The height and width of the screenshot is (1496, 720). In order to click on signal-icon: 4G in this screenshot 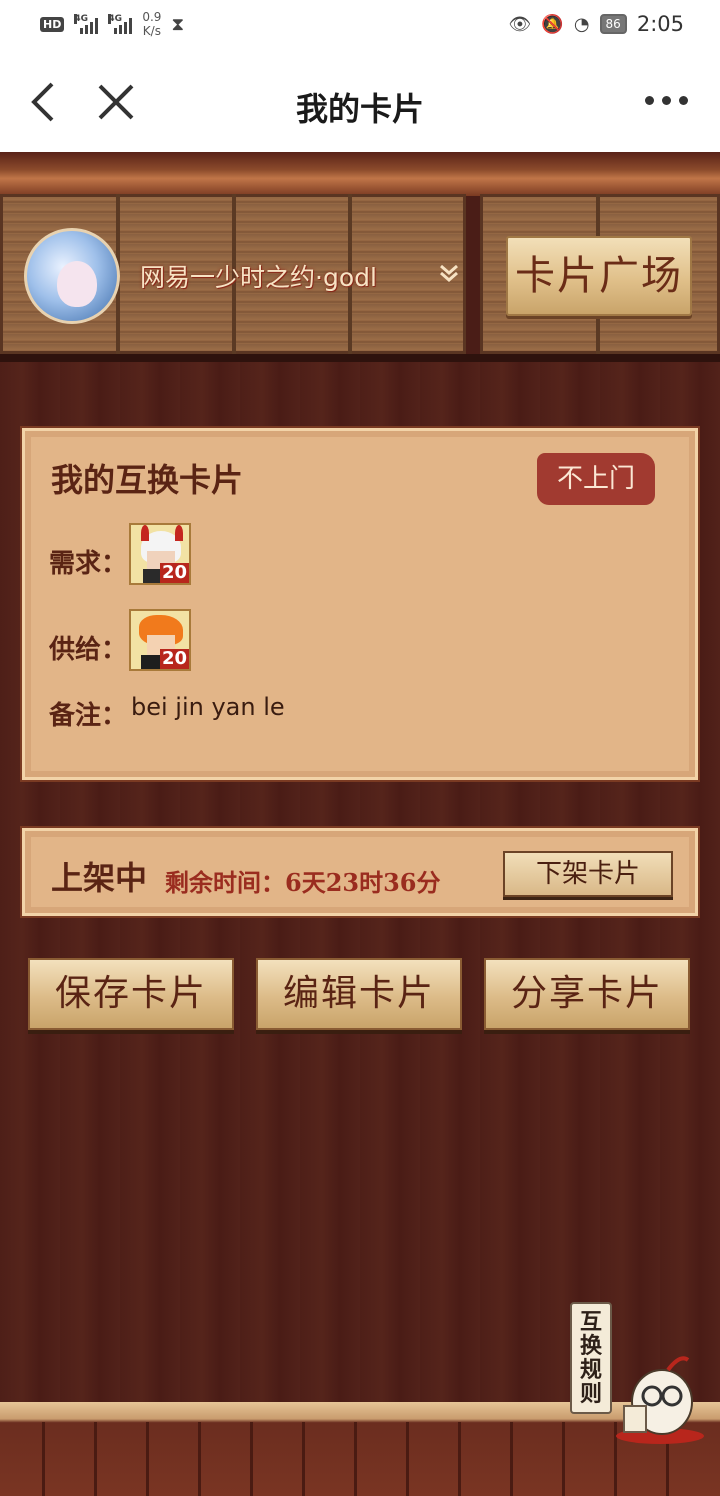, I will do `click(86, 24)`.